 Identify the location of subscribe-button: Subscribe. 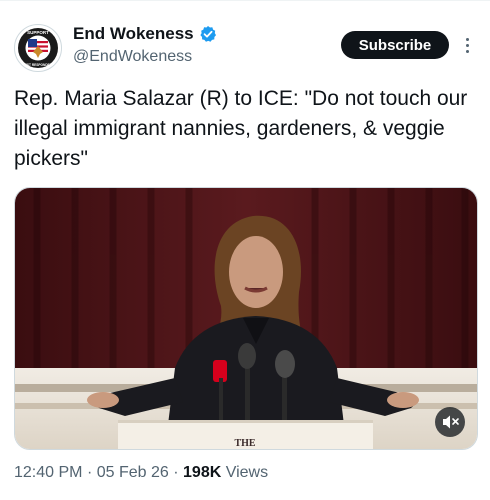
(395, 45).